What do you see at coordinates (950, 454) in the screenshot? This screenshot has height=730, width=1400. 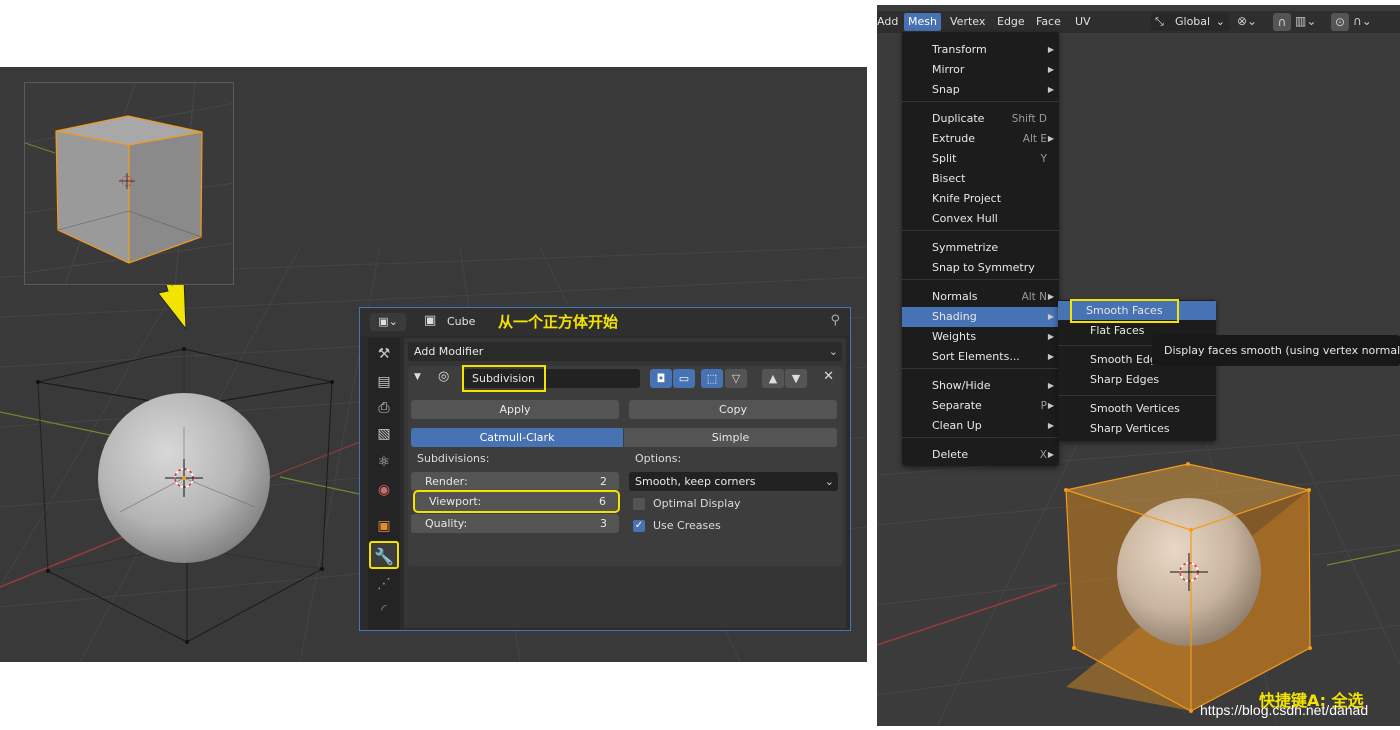 I see `menu-item-label: Delete` at bounding box center [950, 454].